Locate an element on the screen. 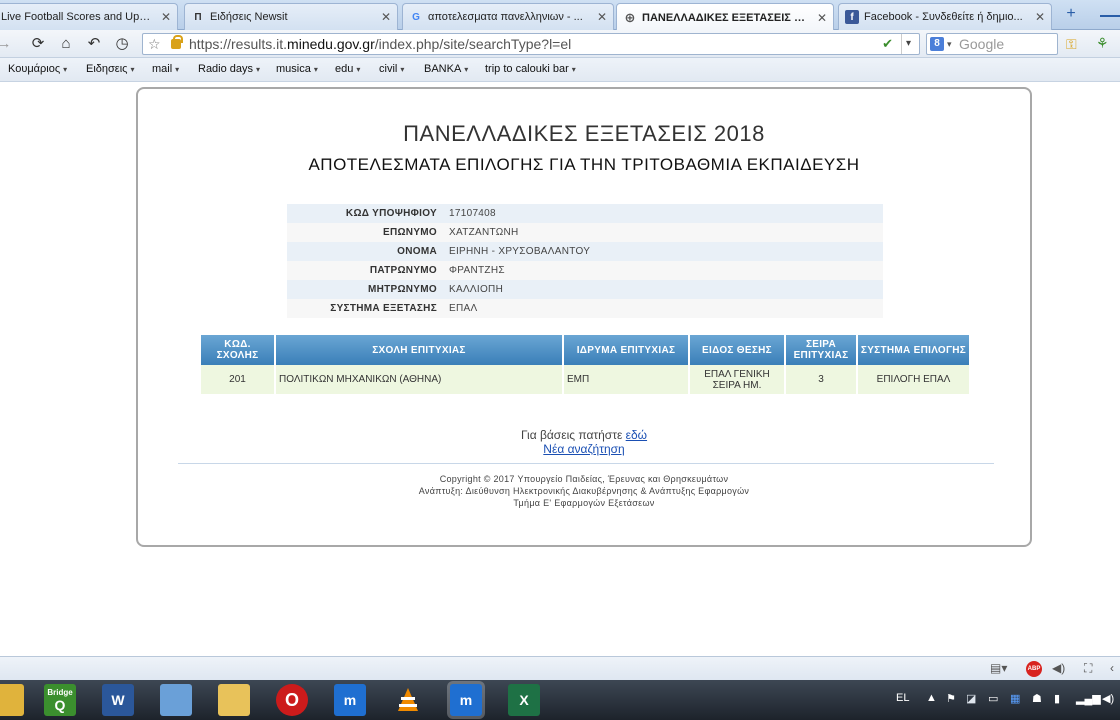 Image resolution: width=1120 pixels, height=720 pixels. column-header: ΕΙΔΟΣ ΘΕΣΗΣ is located at coordinates (737, 350).